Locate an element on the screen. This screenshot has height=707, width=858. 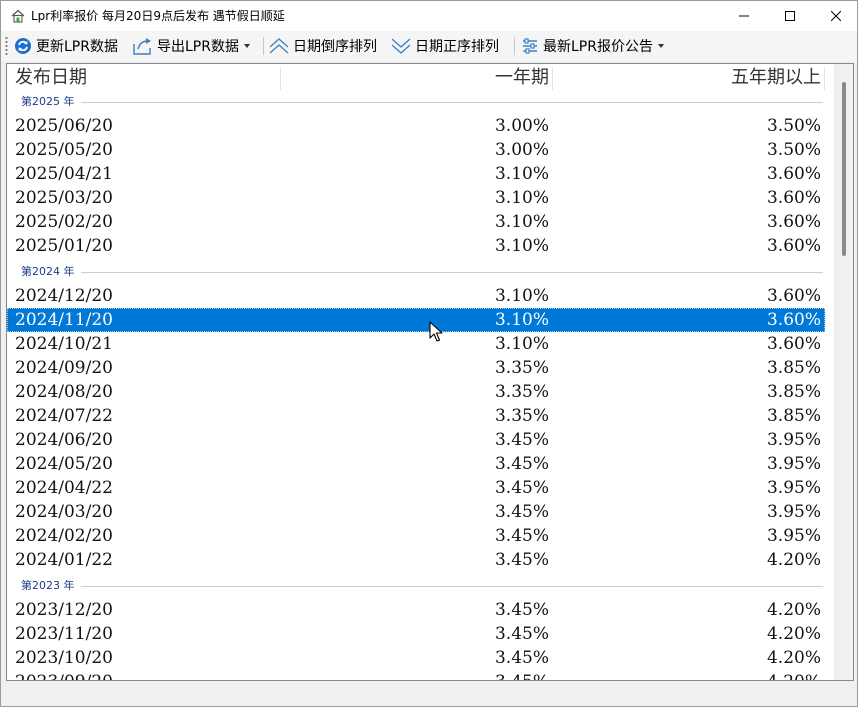
column-header-release-date: 发布日期 is located at coordinates (51, 78).